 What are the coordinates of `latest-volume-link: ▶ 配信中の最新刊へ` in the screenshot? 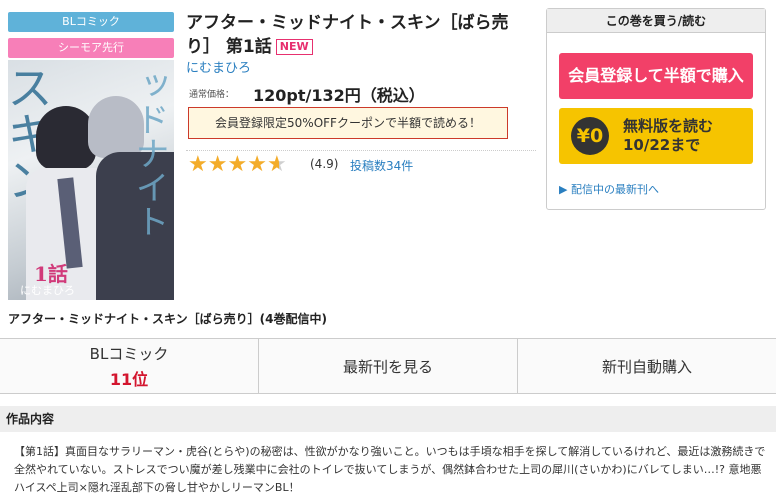 It's located at (609, 189).